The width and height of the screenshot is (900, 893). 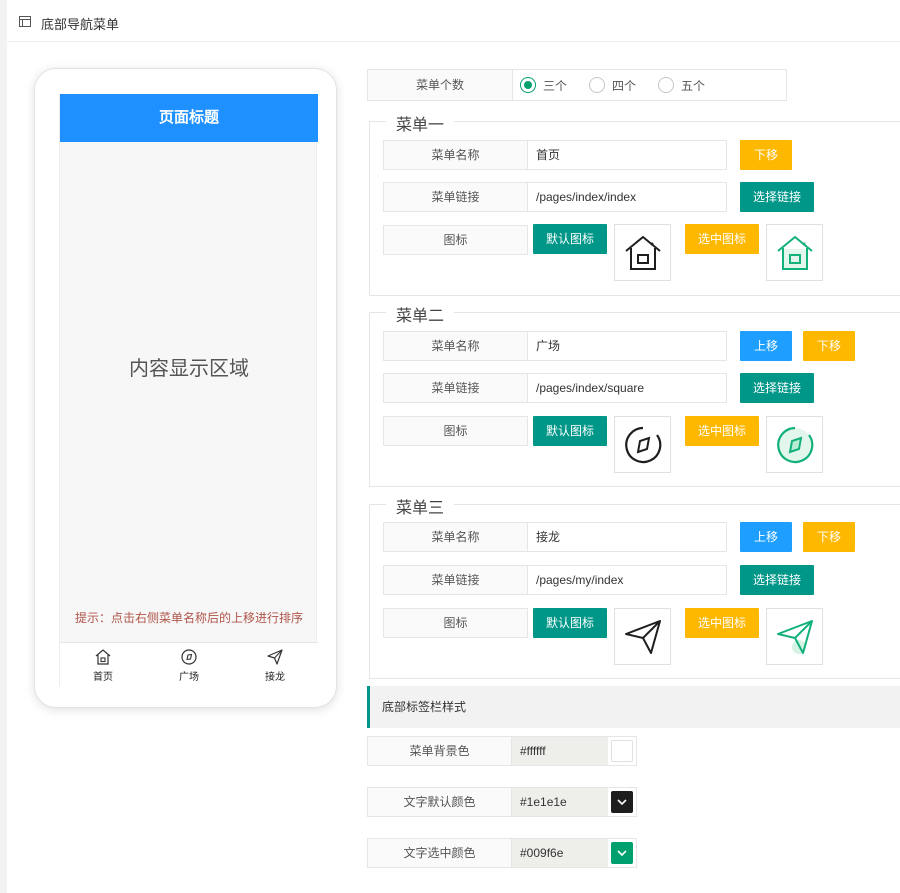 I want to click on radio-checked-icon, so click(x=528, y=85).